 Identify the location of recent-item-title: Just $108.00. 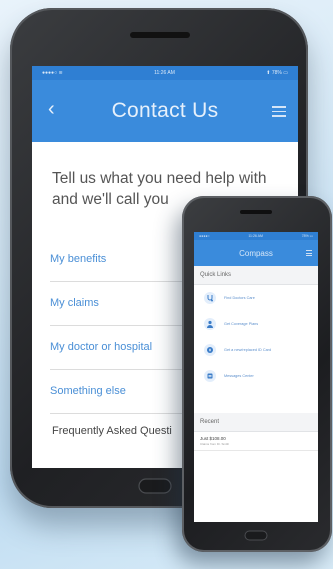
(213, 438).